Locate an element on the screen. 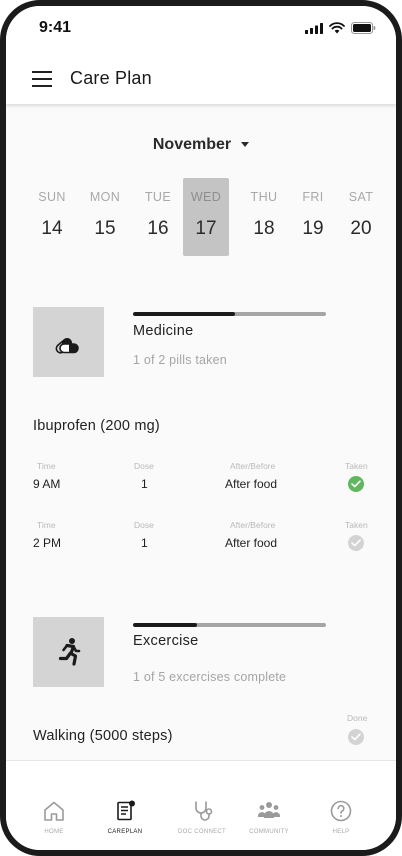 This screenshot has width=402, height=856. pills-icon is located at coordinates (67, 346).